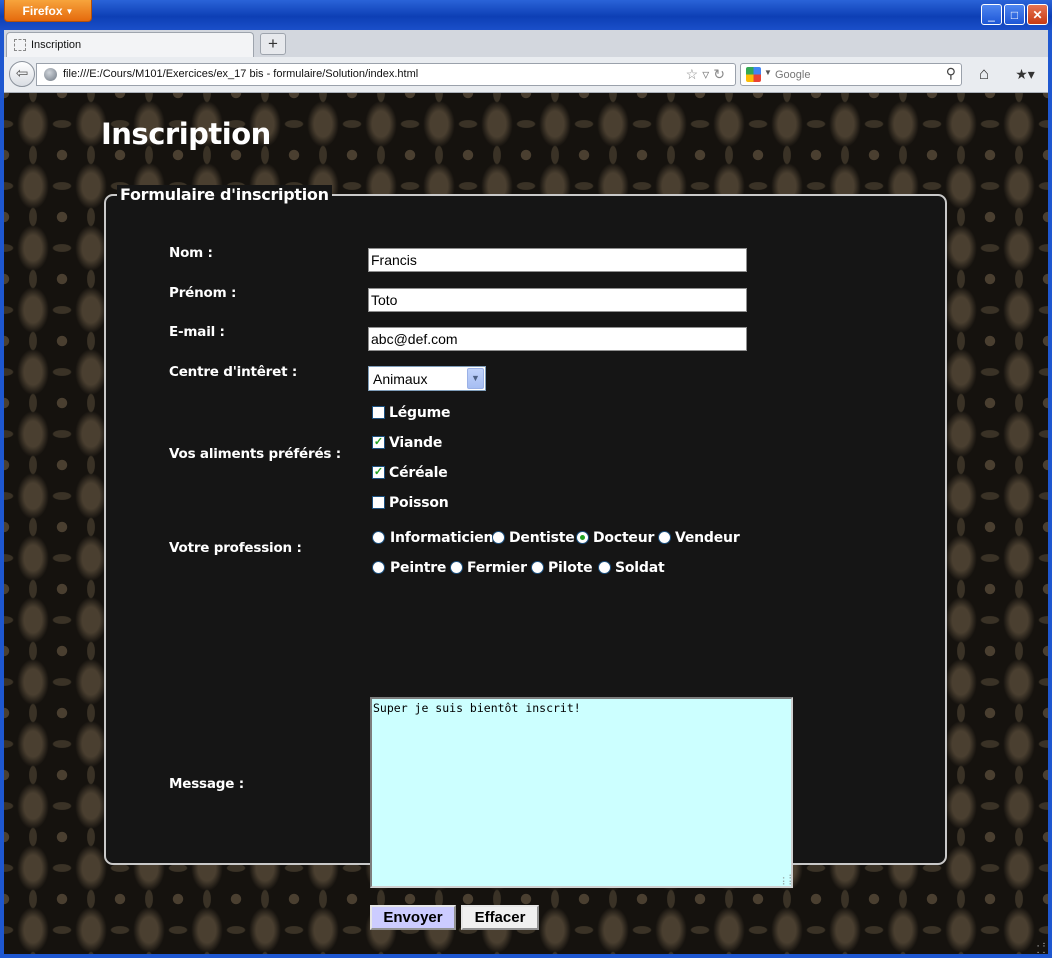  I want to click on reload-icon: ↻, so click(721, 74).